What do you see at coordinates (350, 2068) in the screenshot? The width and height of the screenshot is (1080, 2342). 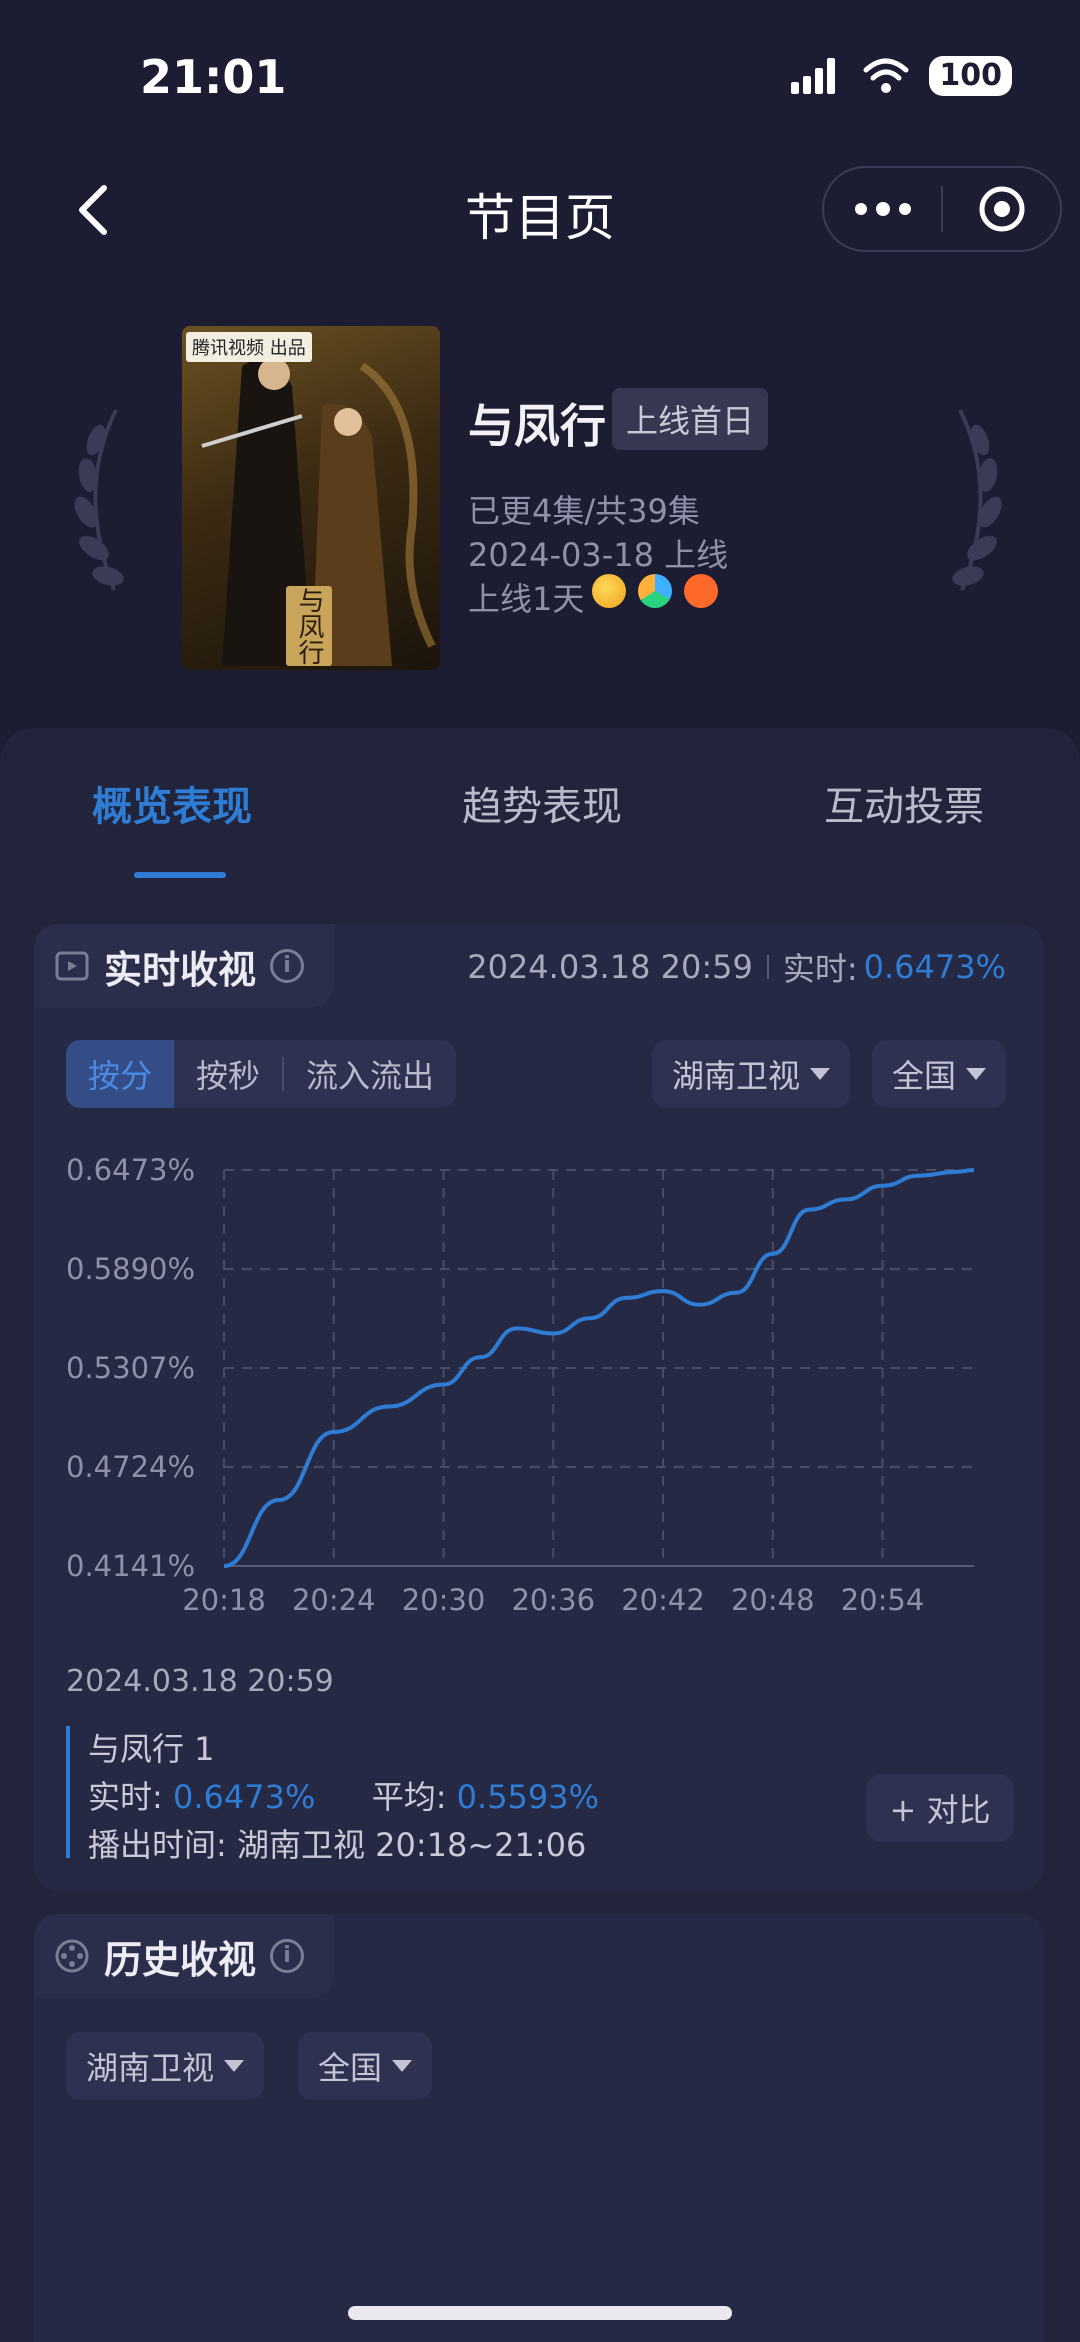 I see `history-region-value: 全国` at bounding box center [350, 2068].